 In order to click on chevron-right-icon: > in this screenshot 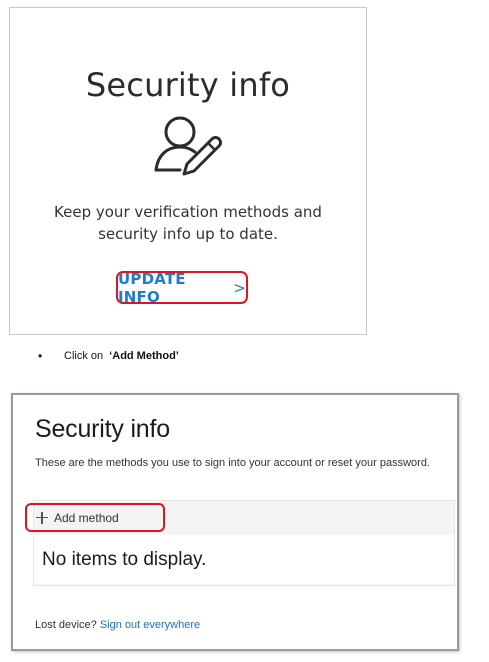, I will do `click(239, 287)`.